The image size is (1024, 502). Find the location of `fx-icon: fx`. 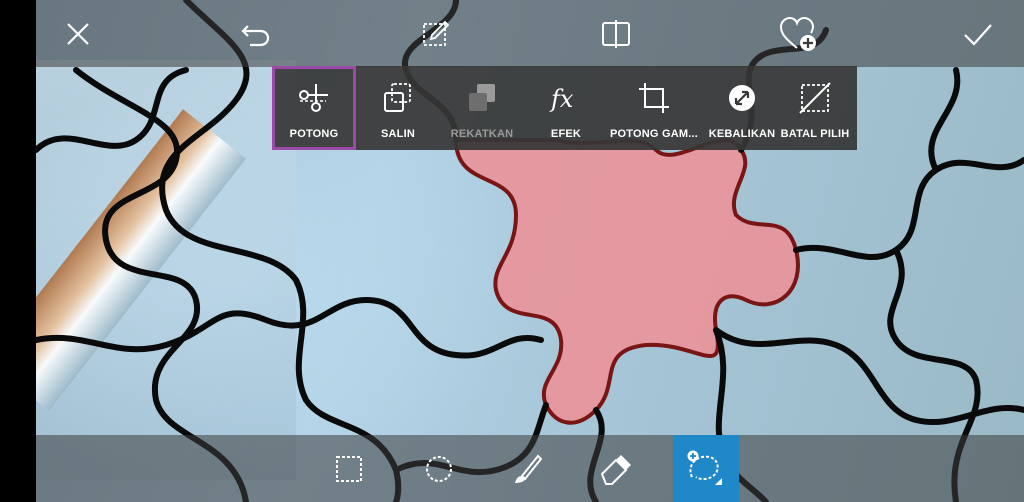

fx-icon: fx is located at coordinates (561, 99).